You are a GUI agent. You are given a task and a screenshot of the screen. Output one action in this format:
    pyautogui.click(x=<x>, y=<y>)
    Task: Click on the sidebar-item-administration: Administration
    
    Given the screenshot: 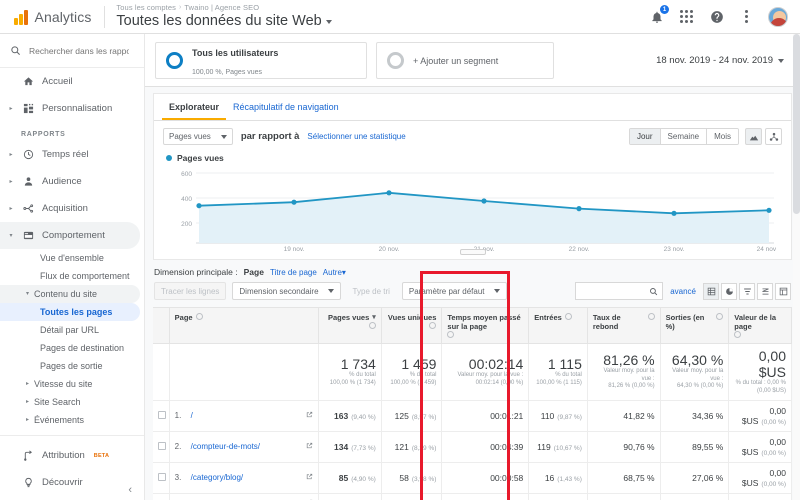 What is the action you would take?
    pyautogui.click(x=72, y=498)
    